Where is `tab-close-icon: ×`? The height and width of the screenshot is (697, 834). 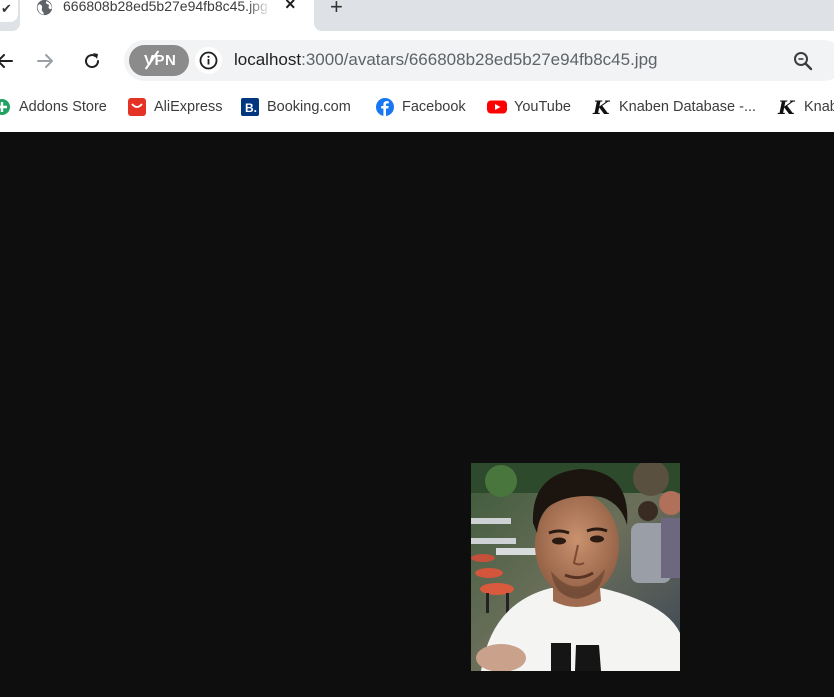 tab-close-icon: × is located at coordinates (290, 7).